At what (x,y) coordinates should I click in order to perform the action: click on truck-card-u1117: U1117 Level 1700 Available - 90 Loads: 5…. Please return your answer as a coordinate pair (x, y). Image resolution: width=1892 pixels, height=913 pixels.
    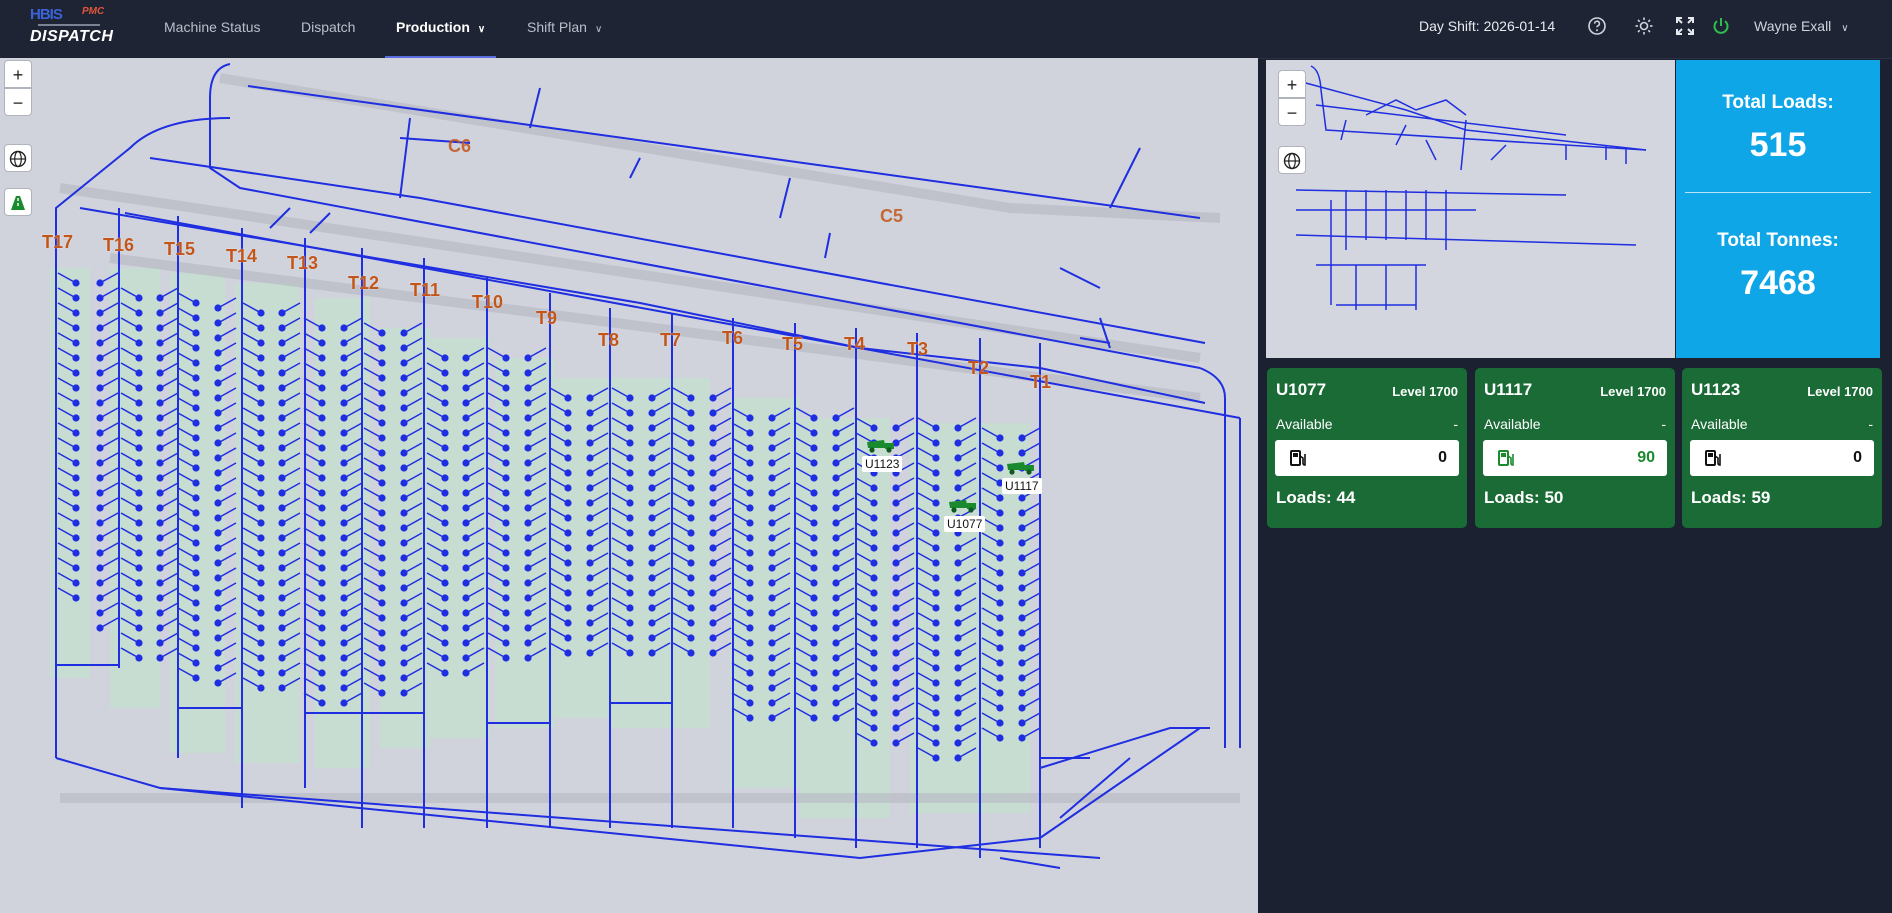
    Looking at the image, I should click on (1575, 448).